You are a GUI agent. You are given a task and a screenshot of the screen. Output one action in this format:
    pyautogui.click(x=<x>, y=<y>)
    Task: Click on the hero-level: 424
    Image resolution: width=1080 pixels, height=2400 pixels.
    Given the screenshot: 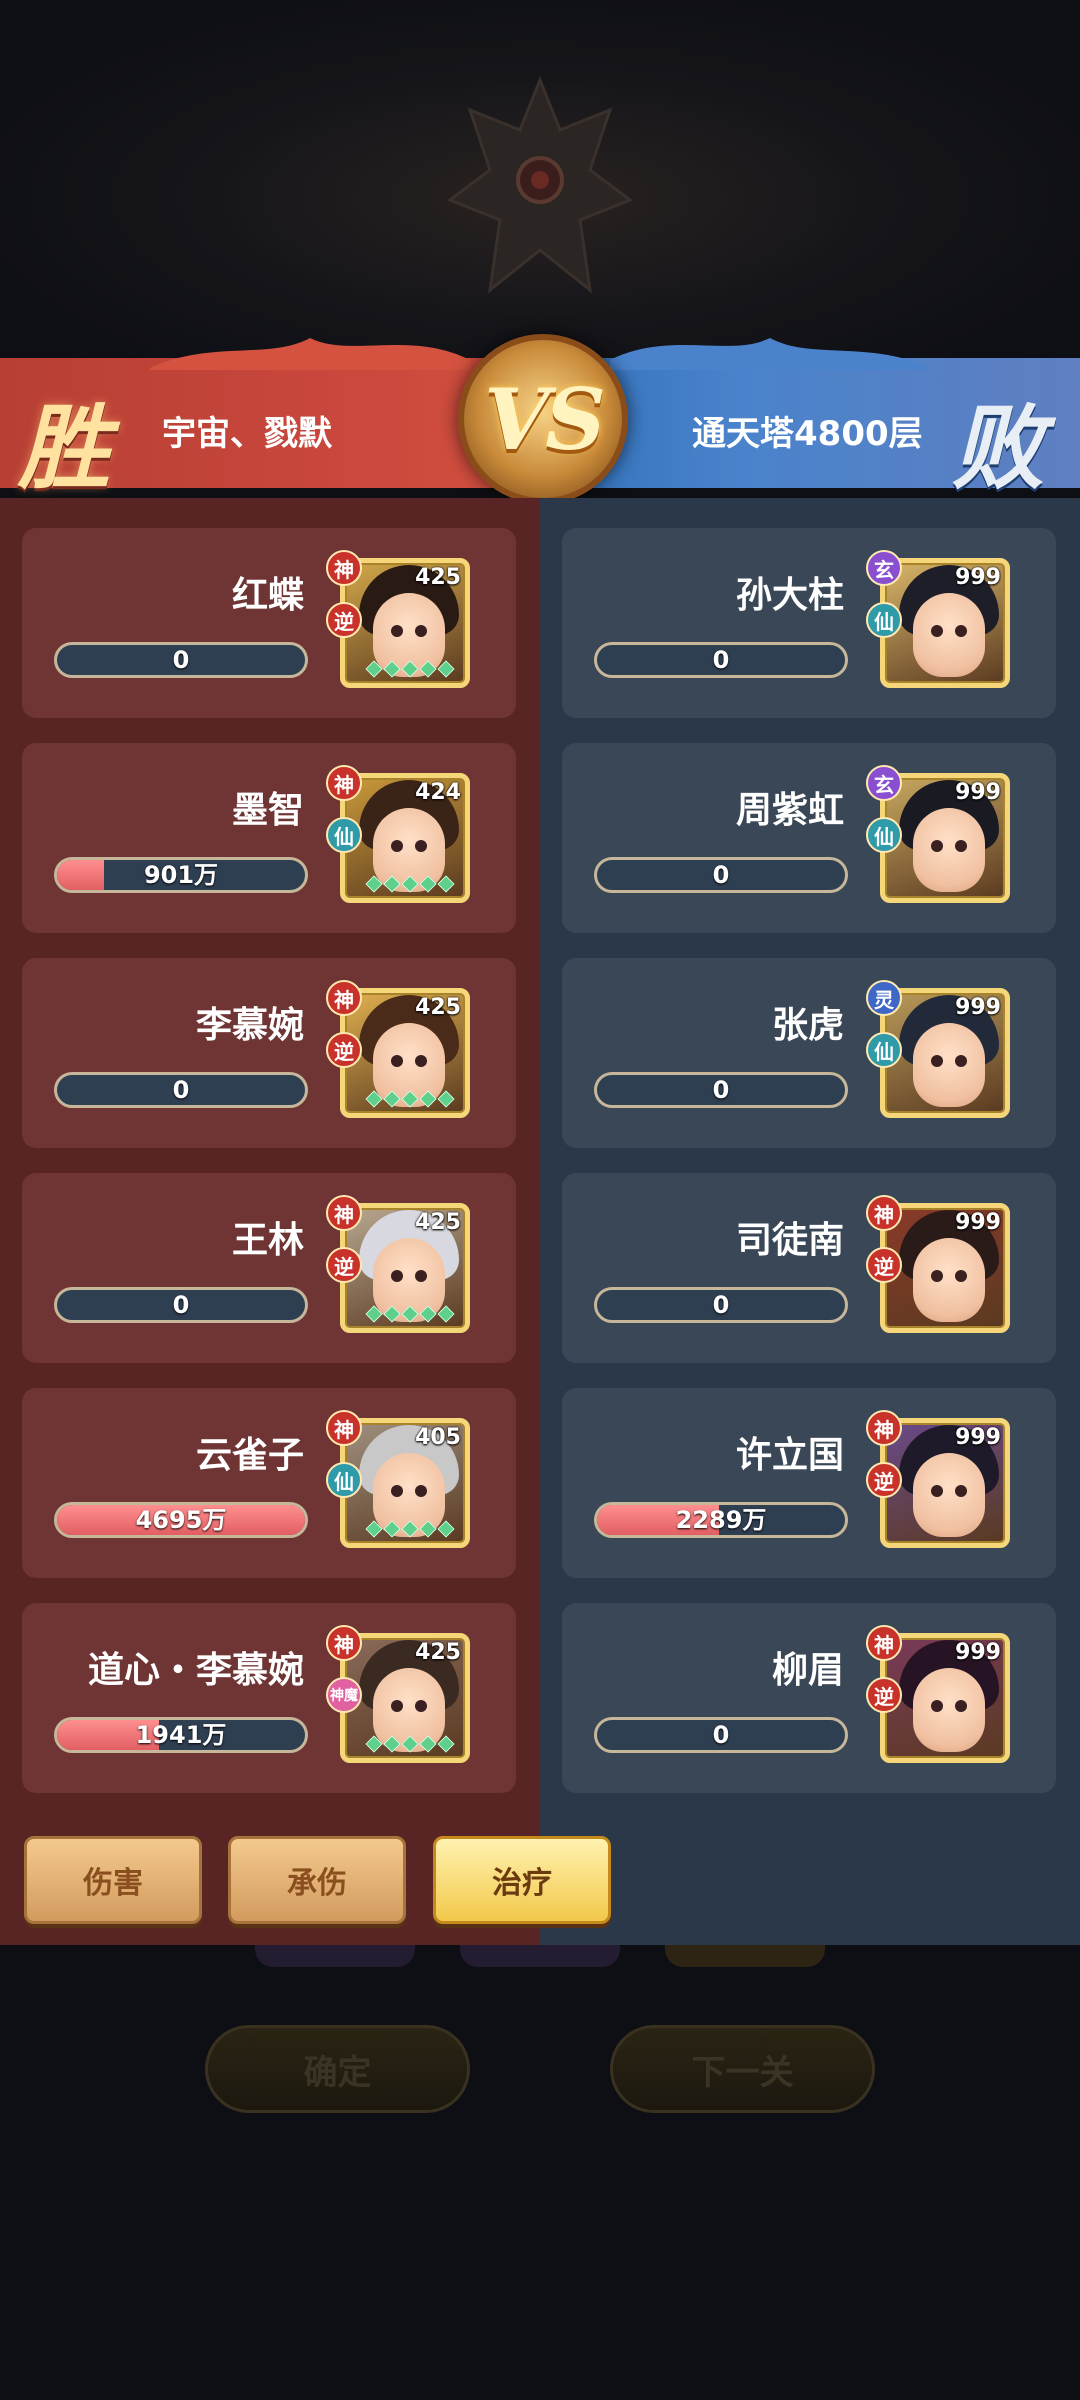 What is the action you would take?
    pyautogui.click(x=438, y=792)
    